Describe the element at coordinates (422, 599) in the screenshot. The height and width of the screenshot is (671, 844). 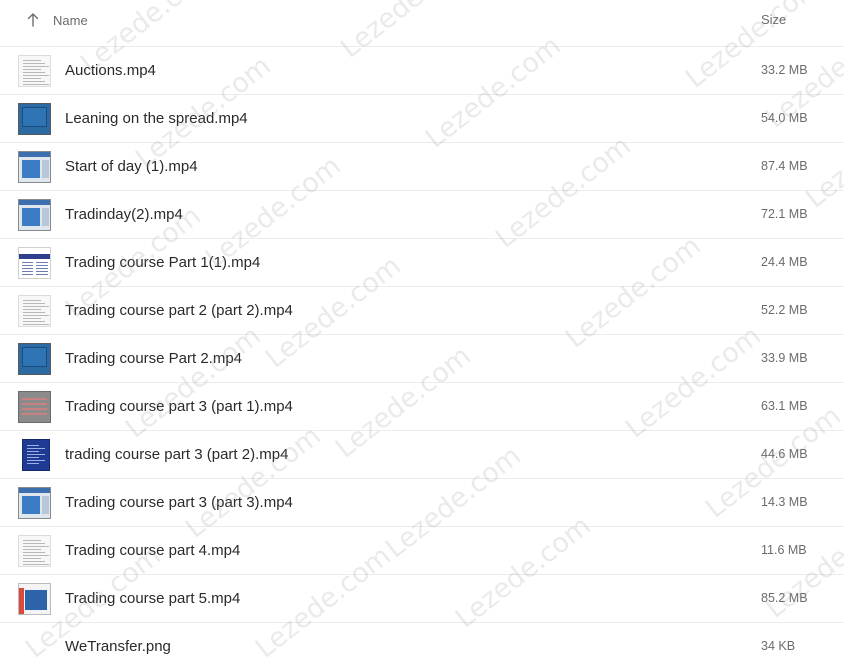
I see `file-row: Trading course part 5.mp4 85.2 MB` at that location.